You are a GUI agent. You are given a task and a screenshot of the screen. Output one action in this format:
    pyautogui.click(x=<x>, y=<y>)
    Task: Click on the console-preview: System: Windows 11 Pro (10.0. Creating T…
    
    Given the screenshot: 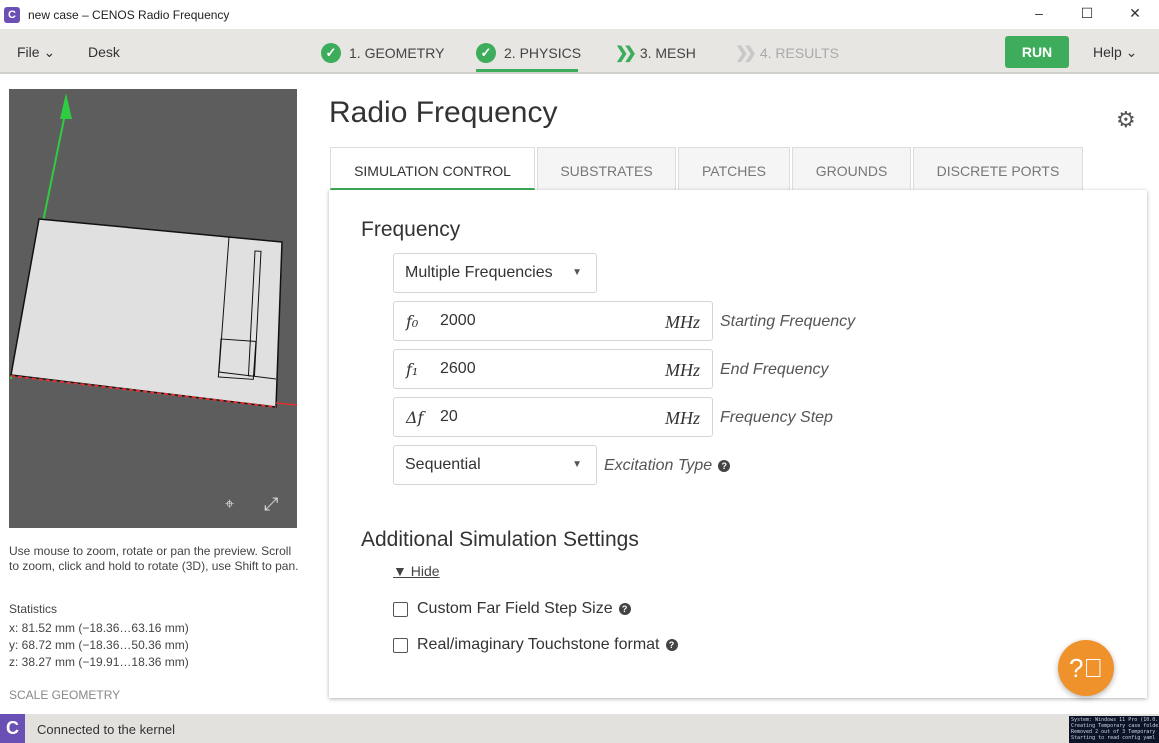 What is the action you would take?
    pyautogui.click(x=1114, y=729)
    